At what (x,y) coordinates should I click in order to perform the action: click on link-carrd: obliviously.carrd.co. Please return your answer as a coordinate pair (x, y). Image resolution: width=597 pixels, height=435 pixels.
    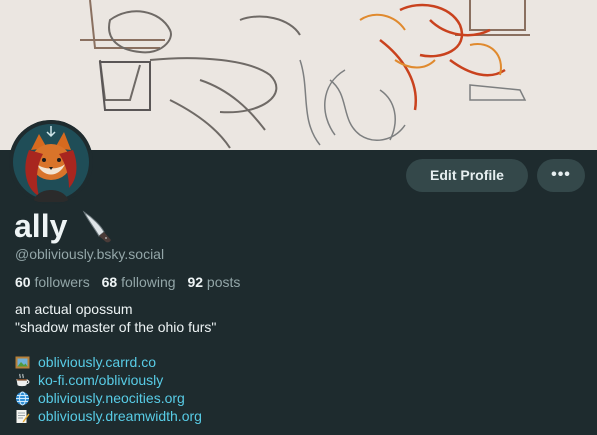
    Looking at the image, I should click on (97, 362).